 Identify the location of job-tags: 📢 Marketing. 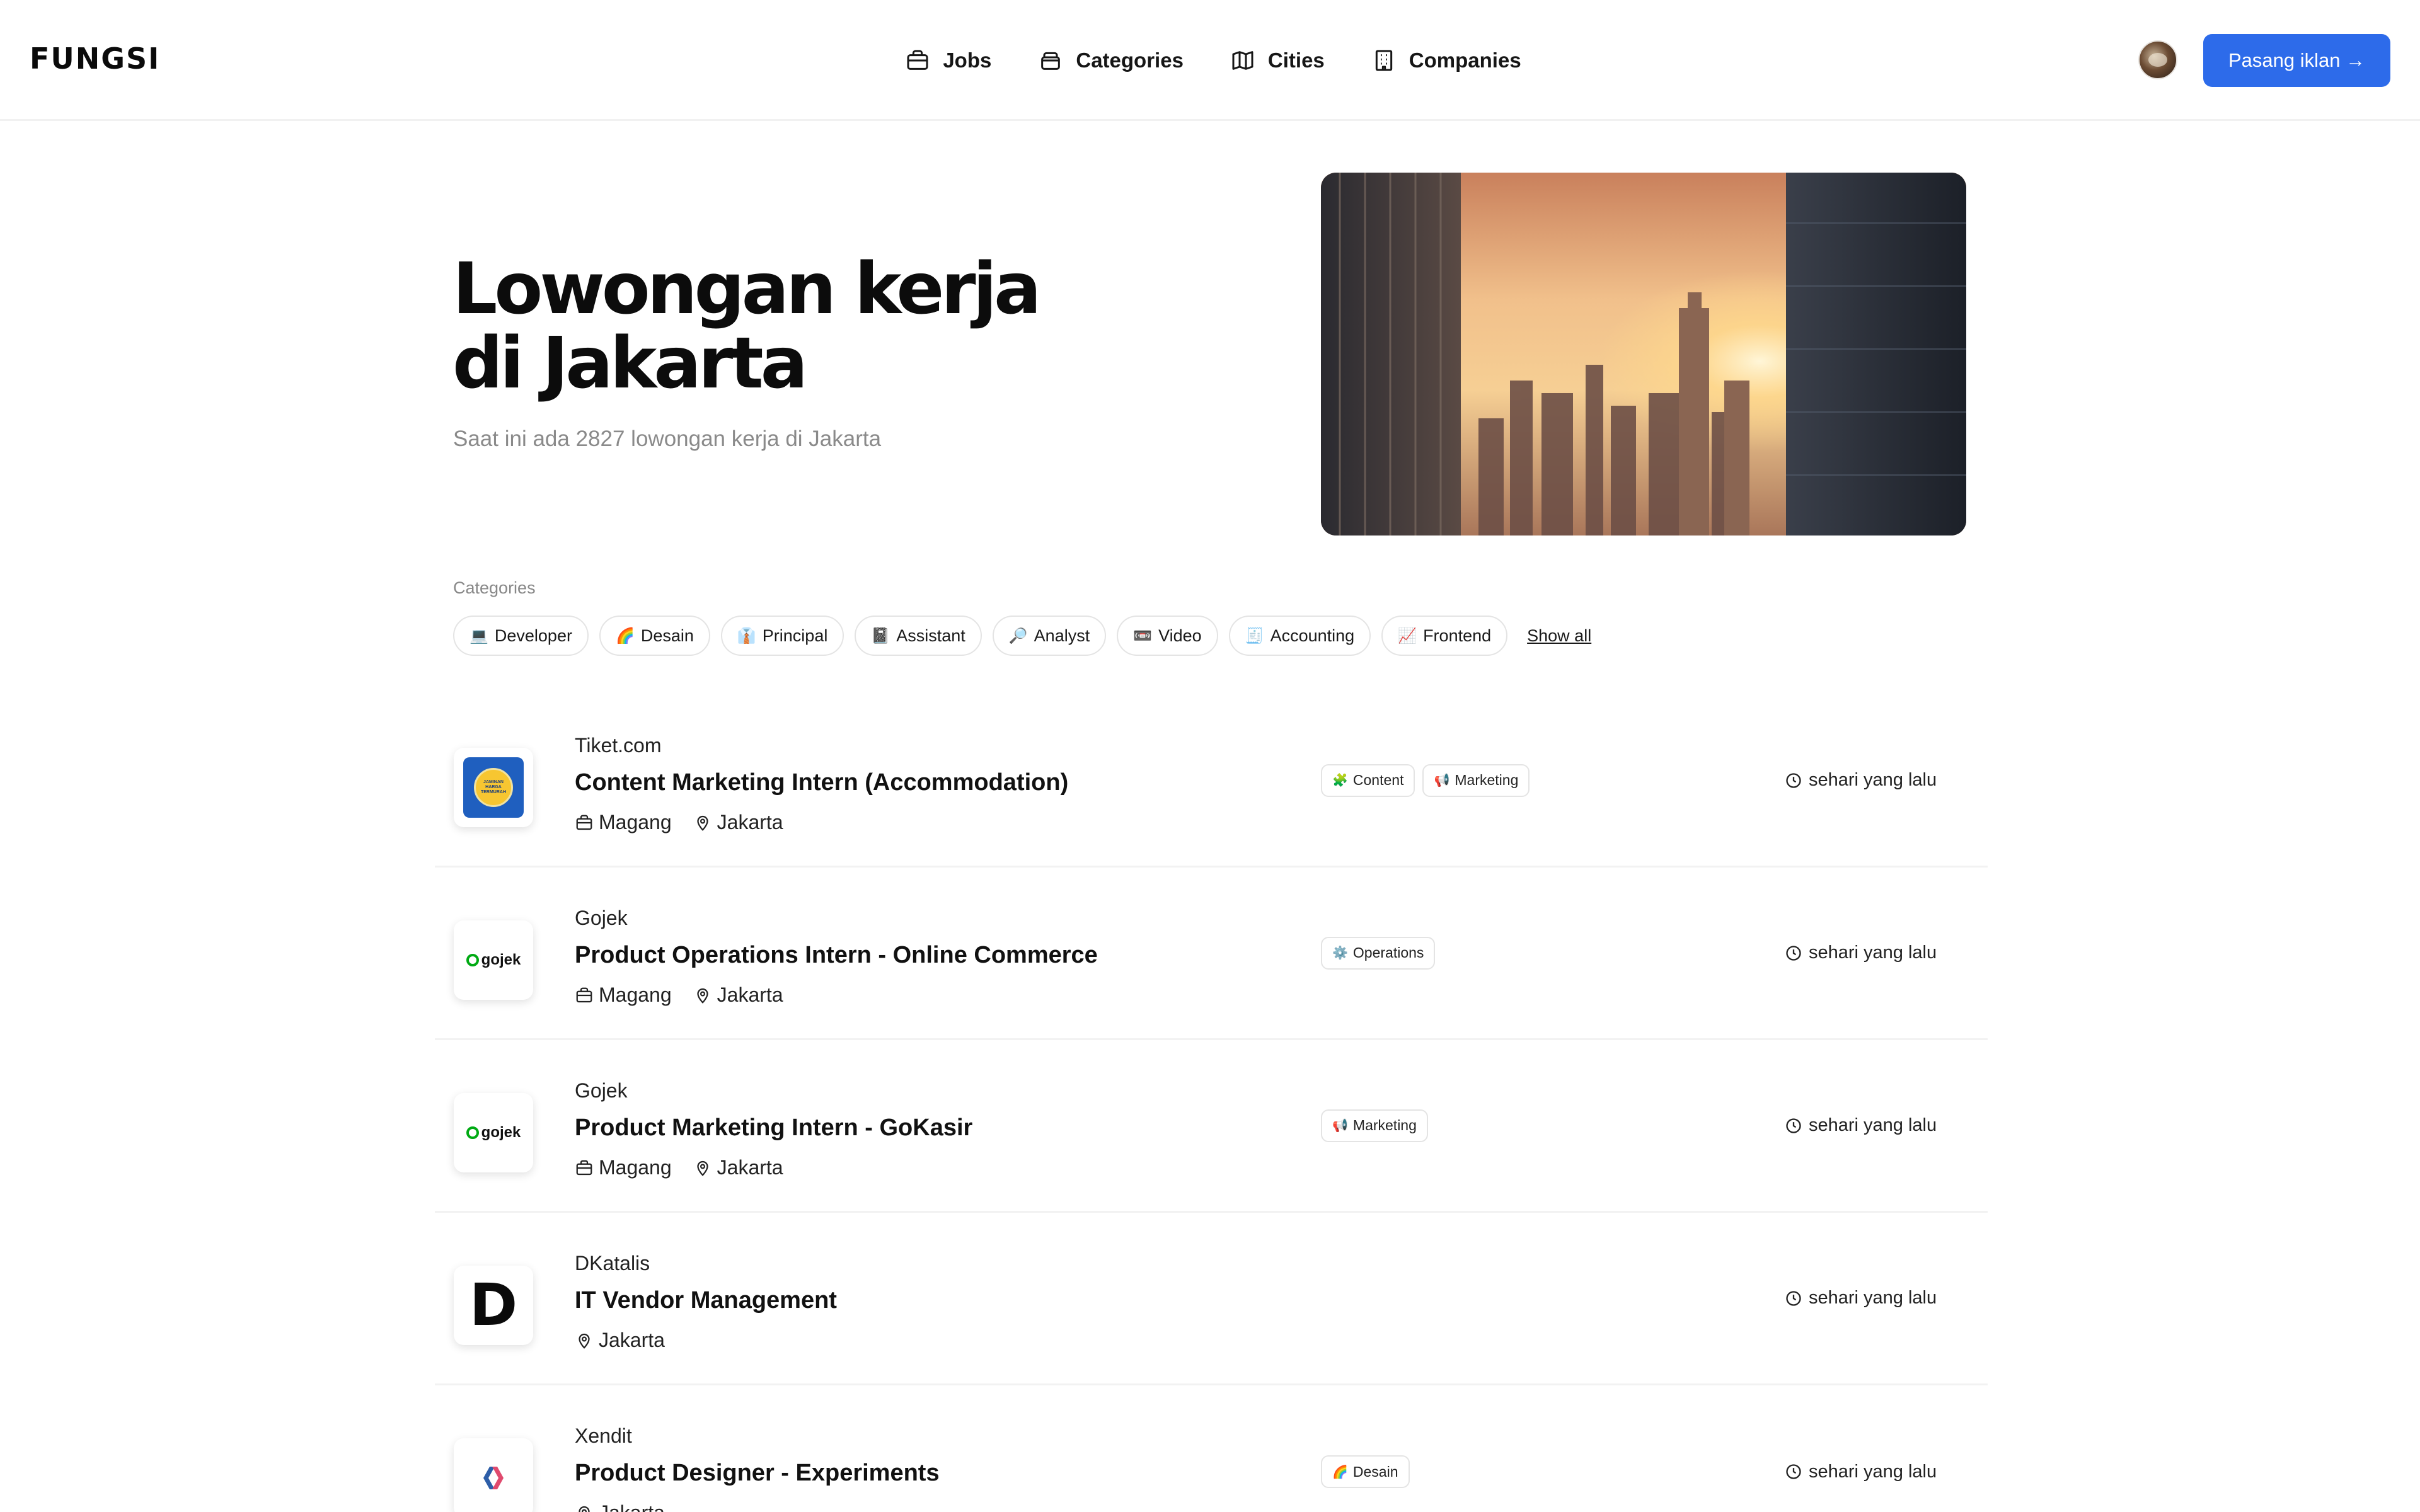
(1374, 1125).